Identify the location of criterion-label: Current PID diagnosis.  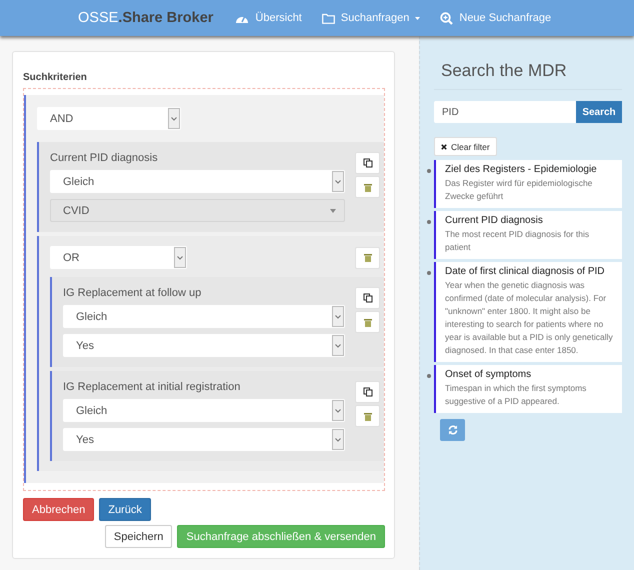
(104, 158).